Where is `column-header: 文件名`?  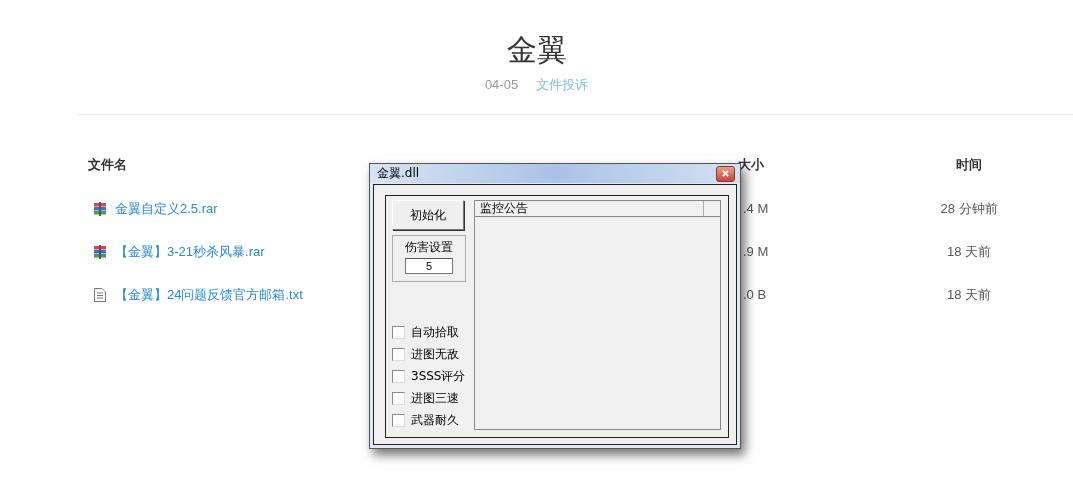 column-header: 文件名 is located at coordinates (107, 164).